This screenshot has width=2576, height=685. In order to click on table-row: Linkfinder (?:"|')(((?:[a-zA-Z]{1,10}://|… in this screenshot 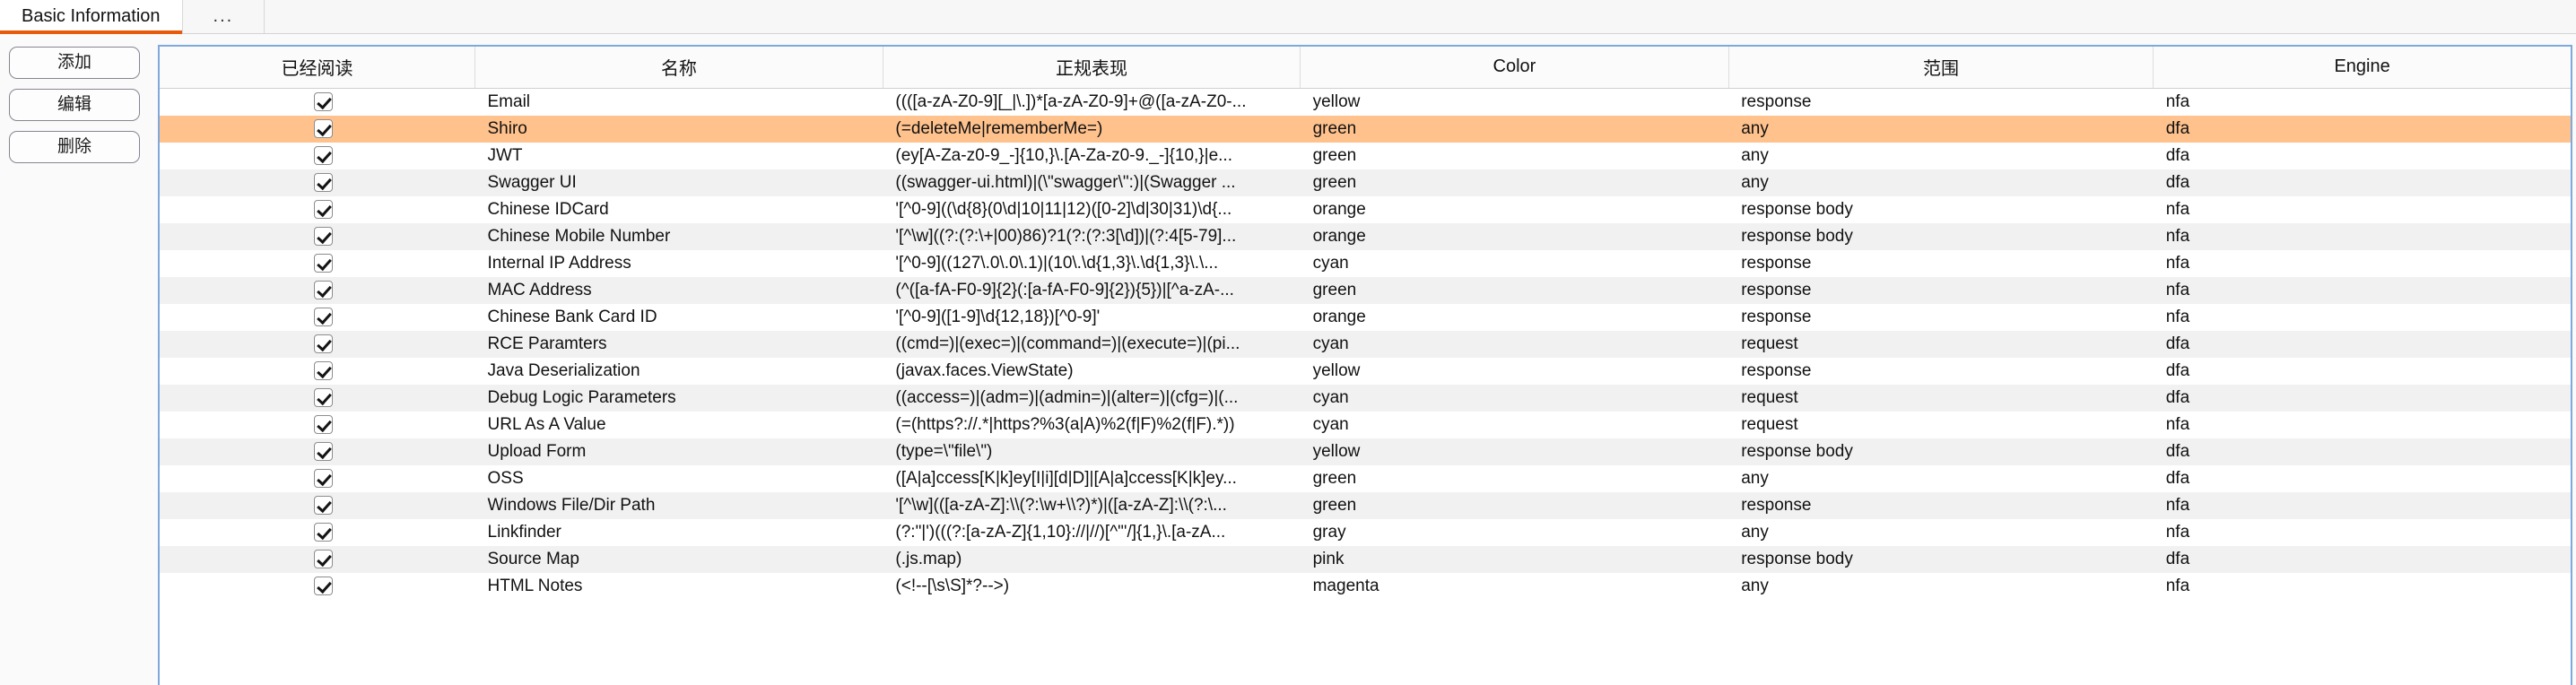, I will do `click(1365, 532)`.